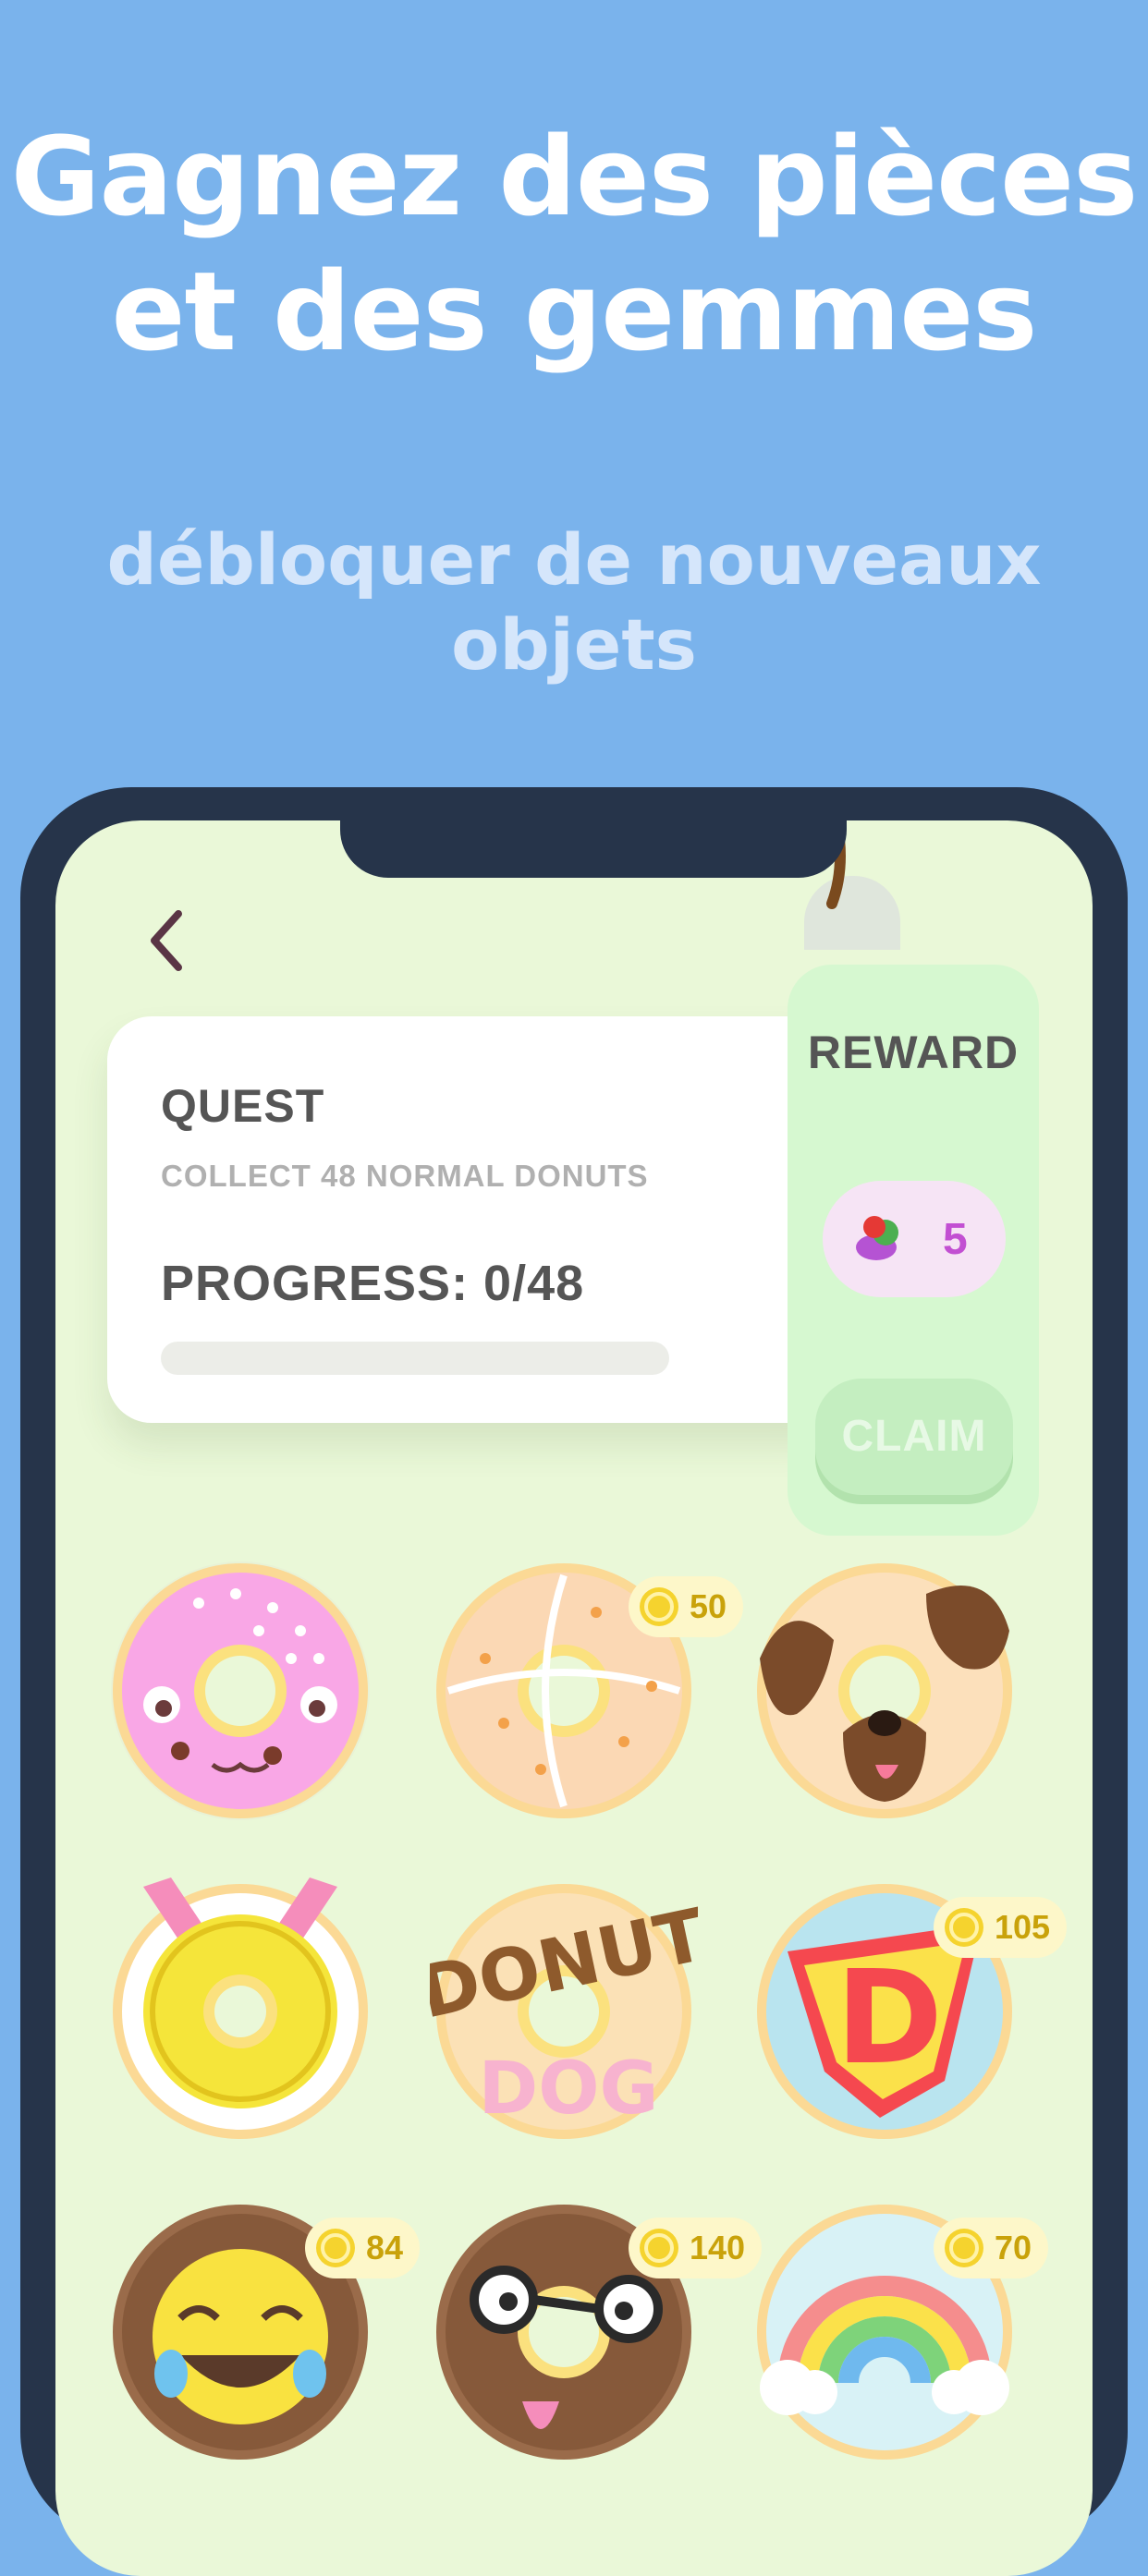 The width and height of the screenshot is (1148, 2576). I want to click on page-headline: Gagnez des pièces et des gemmes, so click(574, 244).